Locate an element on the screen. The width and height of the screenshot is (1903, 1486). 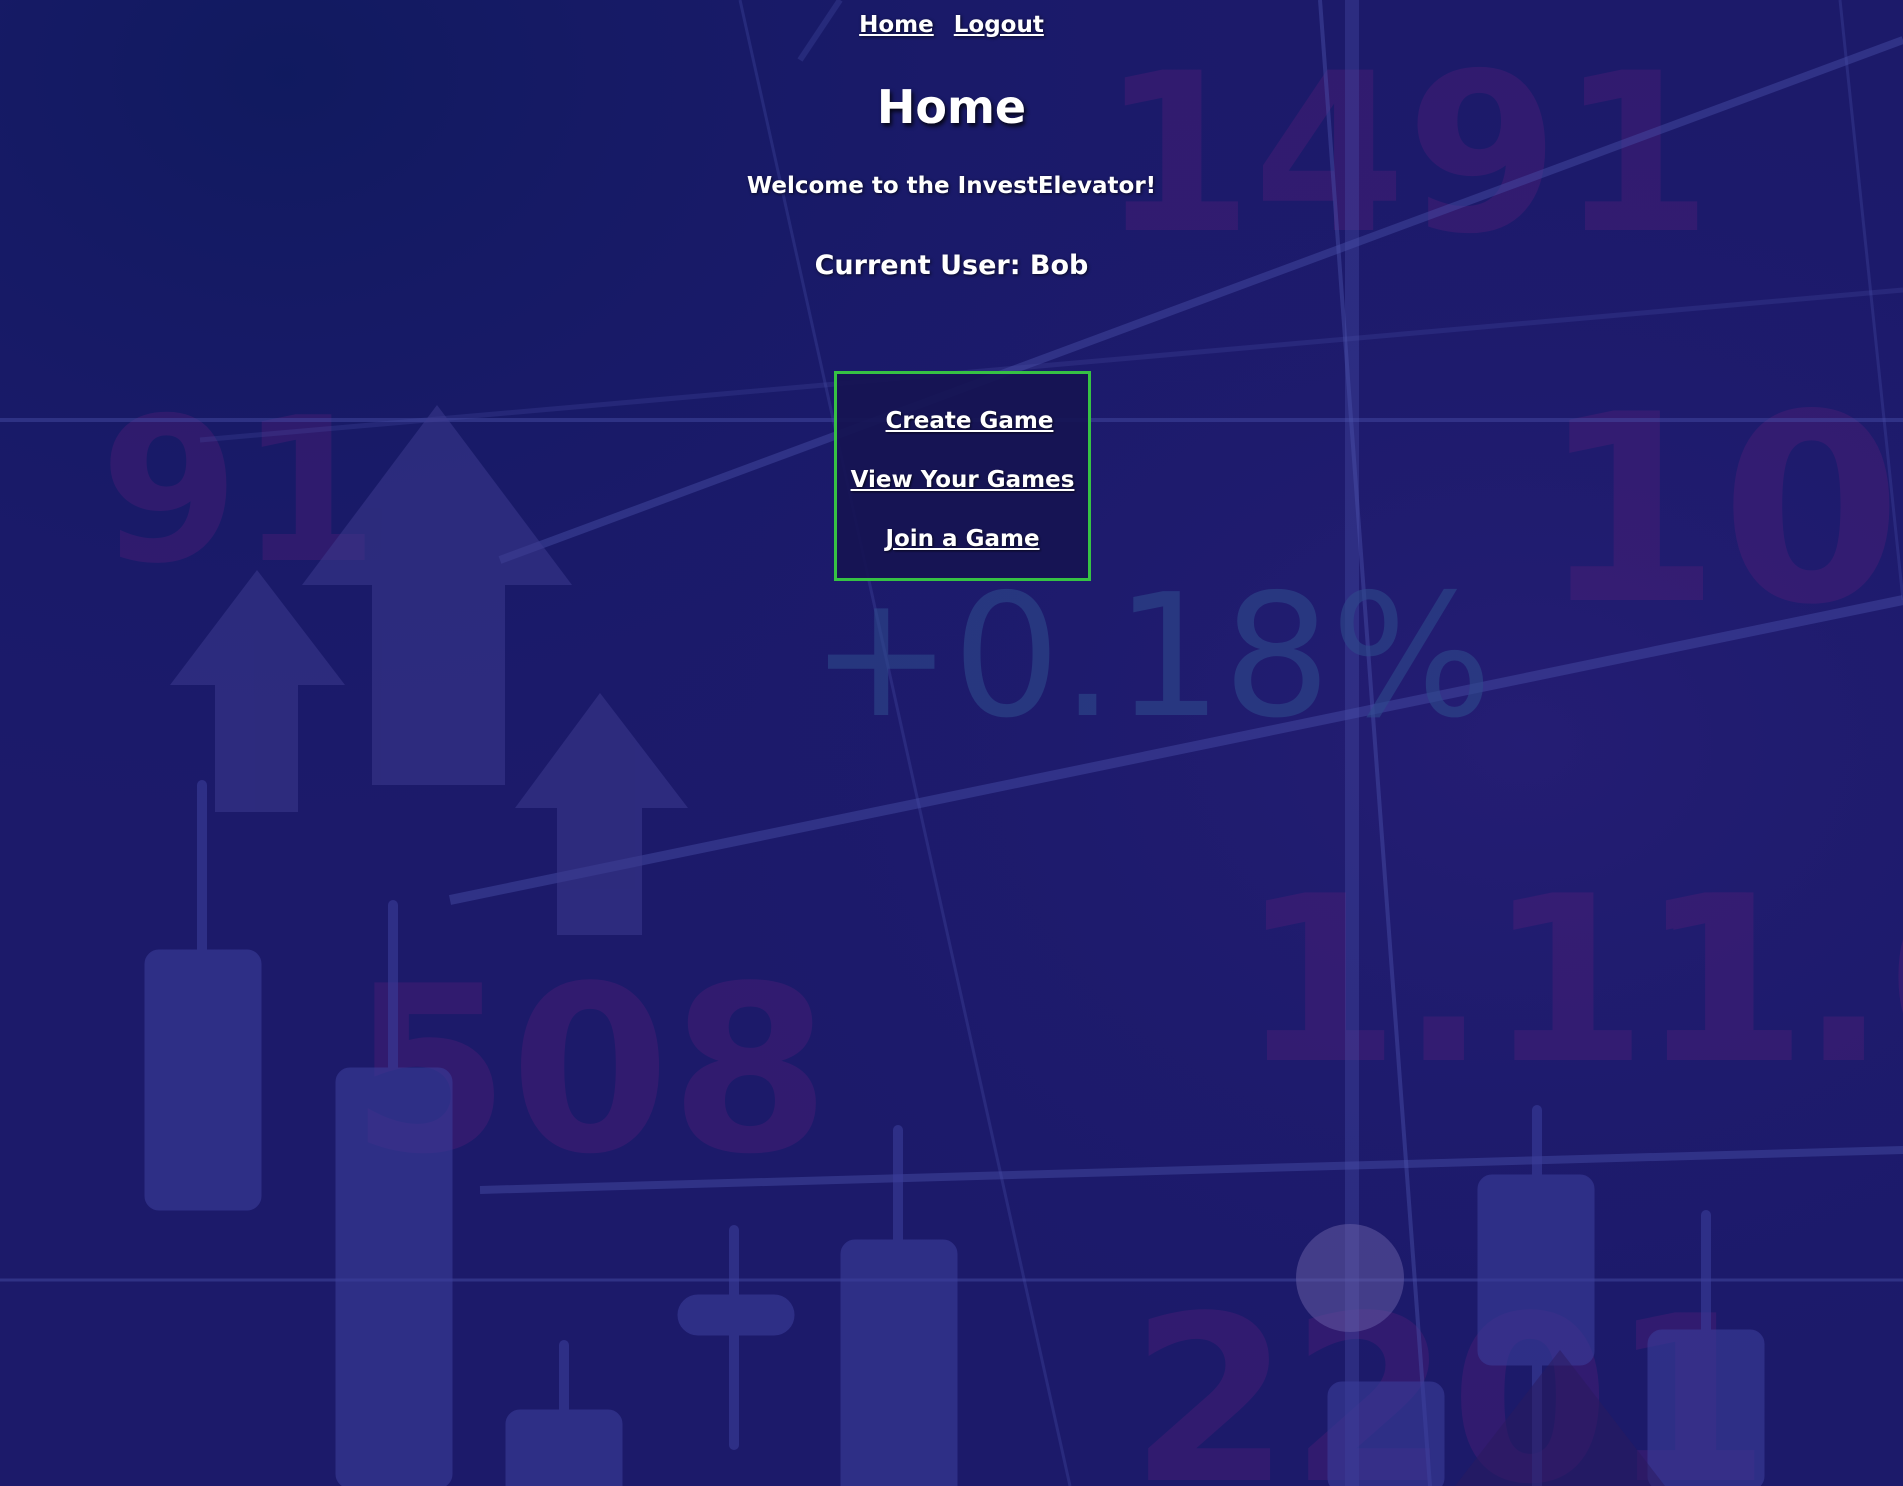
view-your-games-link: View Your Games is located at coordinates (962, 480).